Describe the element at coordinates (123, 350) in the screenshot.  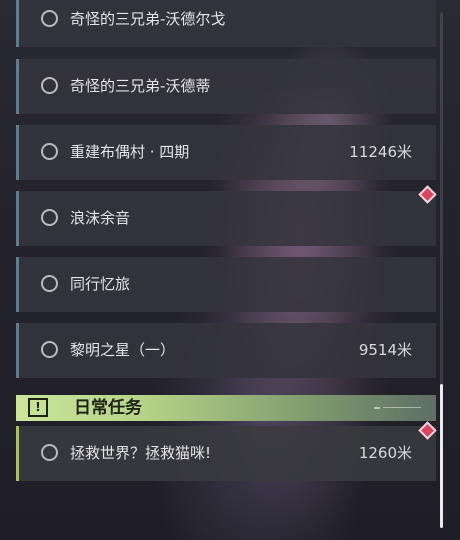
I see `quest-name: 黎明之星（一）` at that location.